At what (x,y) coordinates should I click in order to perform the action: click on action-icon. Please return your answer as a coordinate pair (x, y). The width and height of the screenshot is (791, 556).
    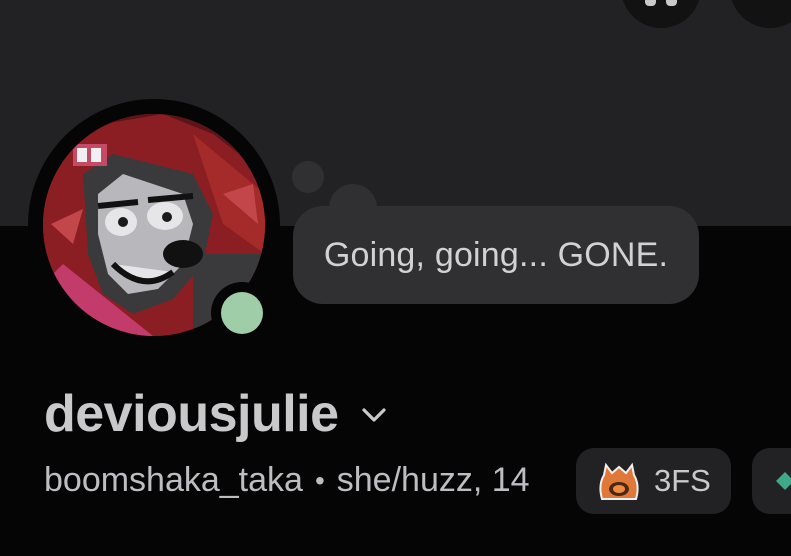
    Looking at the image, I should click on (661, 3).